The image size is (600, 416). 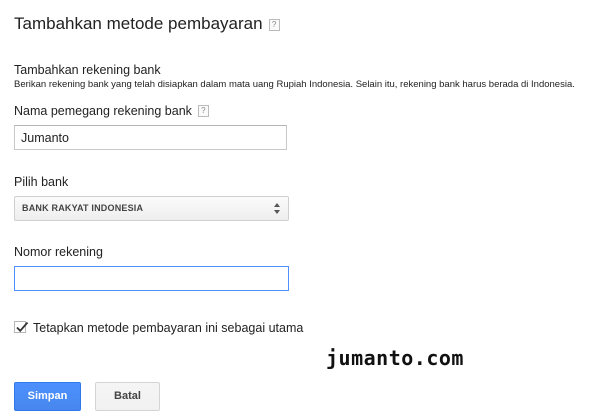 I want to click on cancel-button: Batal, so click(x=127, y=396).